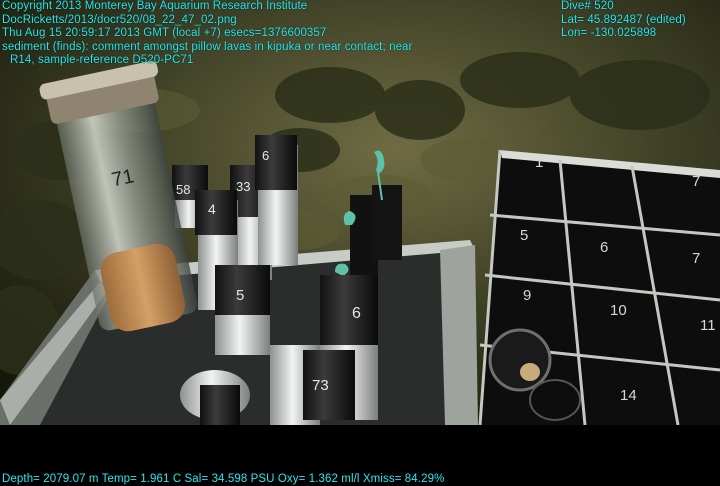 The height and width of the screenshot is (486, 720). I want to click on longitude: Lon= -130.025898, so click(609, 33).